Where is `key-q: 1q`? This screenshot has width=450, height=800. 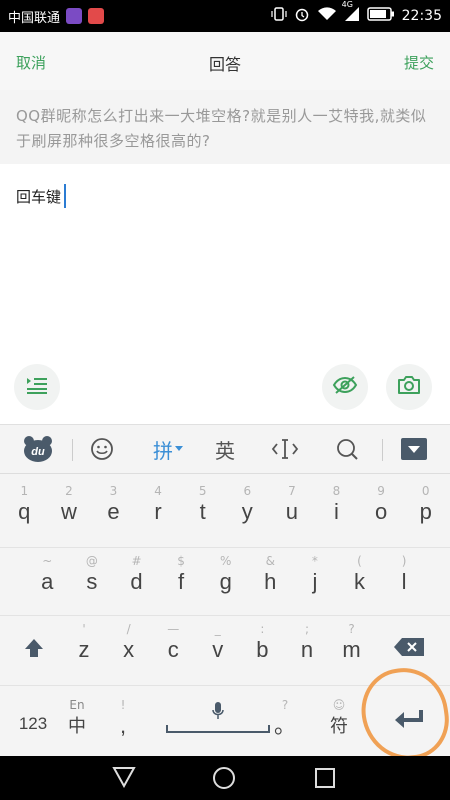 key-q: 1q is located at coordinates (24, 504).